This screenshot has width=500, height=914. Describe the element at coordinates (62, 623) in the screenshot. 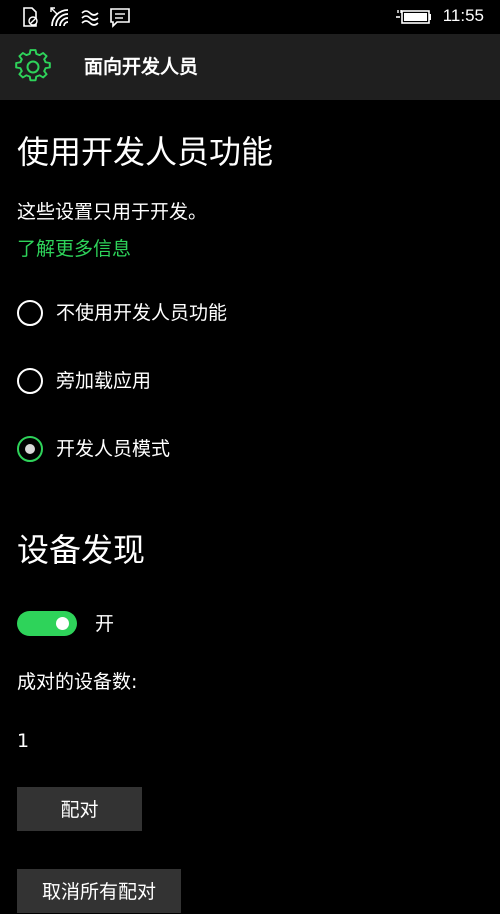

I see `toggle-knob` at that location.